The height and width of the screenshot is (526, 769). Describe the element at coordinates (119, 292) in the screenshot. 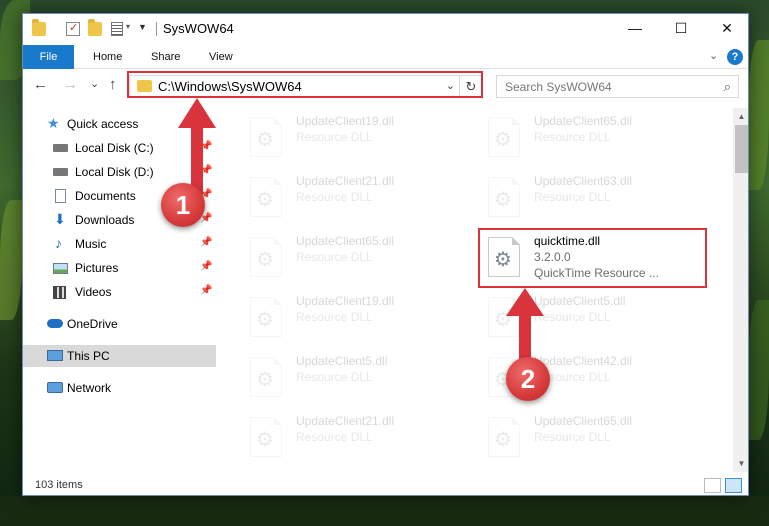

I see `sidebar-item-videos: Videos 📌` at that location.